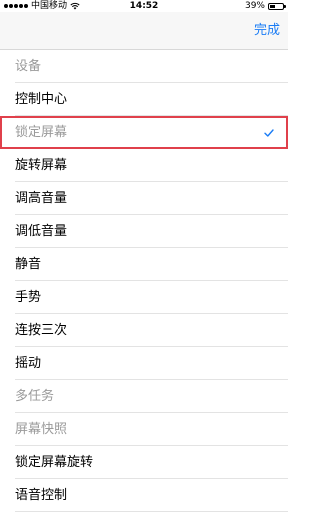 The width and height of the screenshot is (320, 512). What do you see at coordinates (144, 429) in the screenshot?
I see `list-item: 屏幕快照` at bounding box center [144, 429].